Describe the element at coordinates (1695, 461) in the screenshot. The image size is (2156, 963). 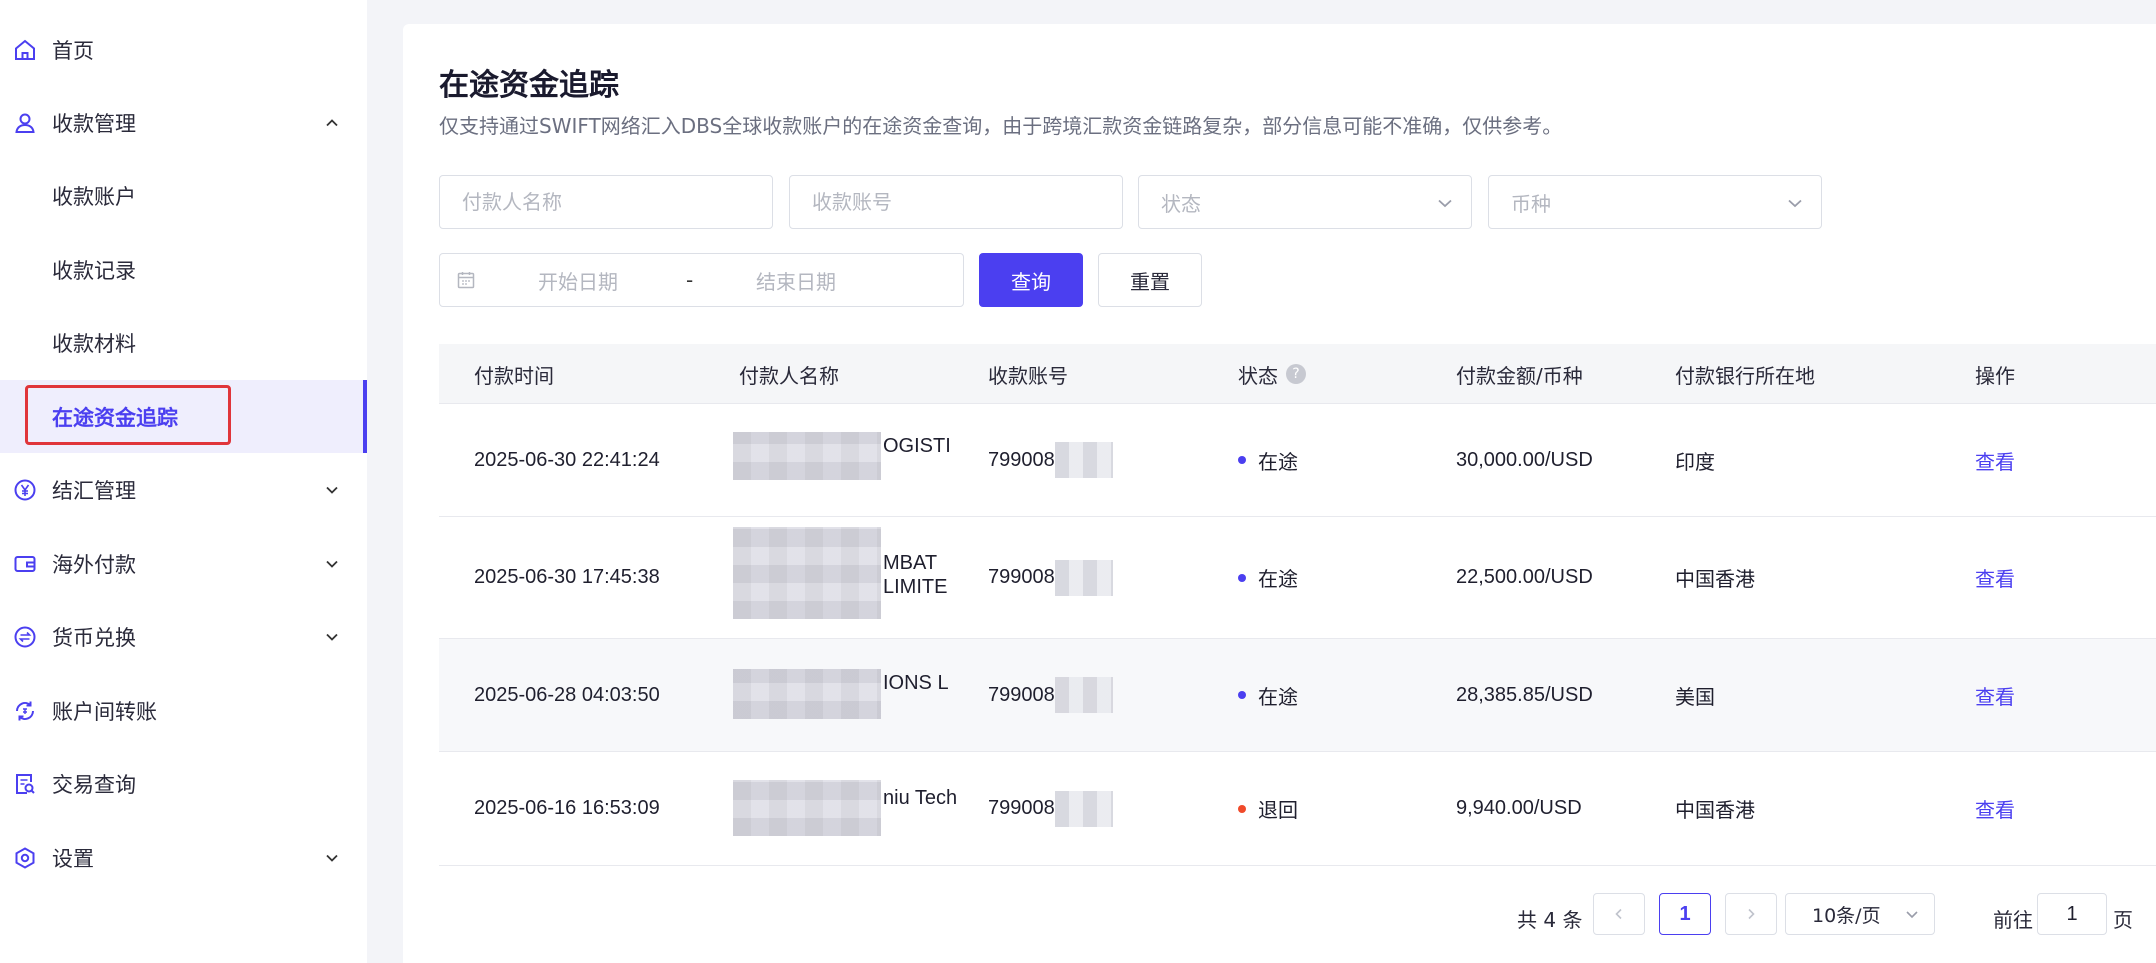
I see `cell-bank-location: 印度` at that location.